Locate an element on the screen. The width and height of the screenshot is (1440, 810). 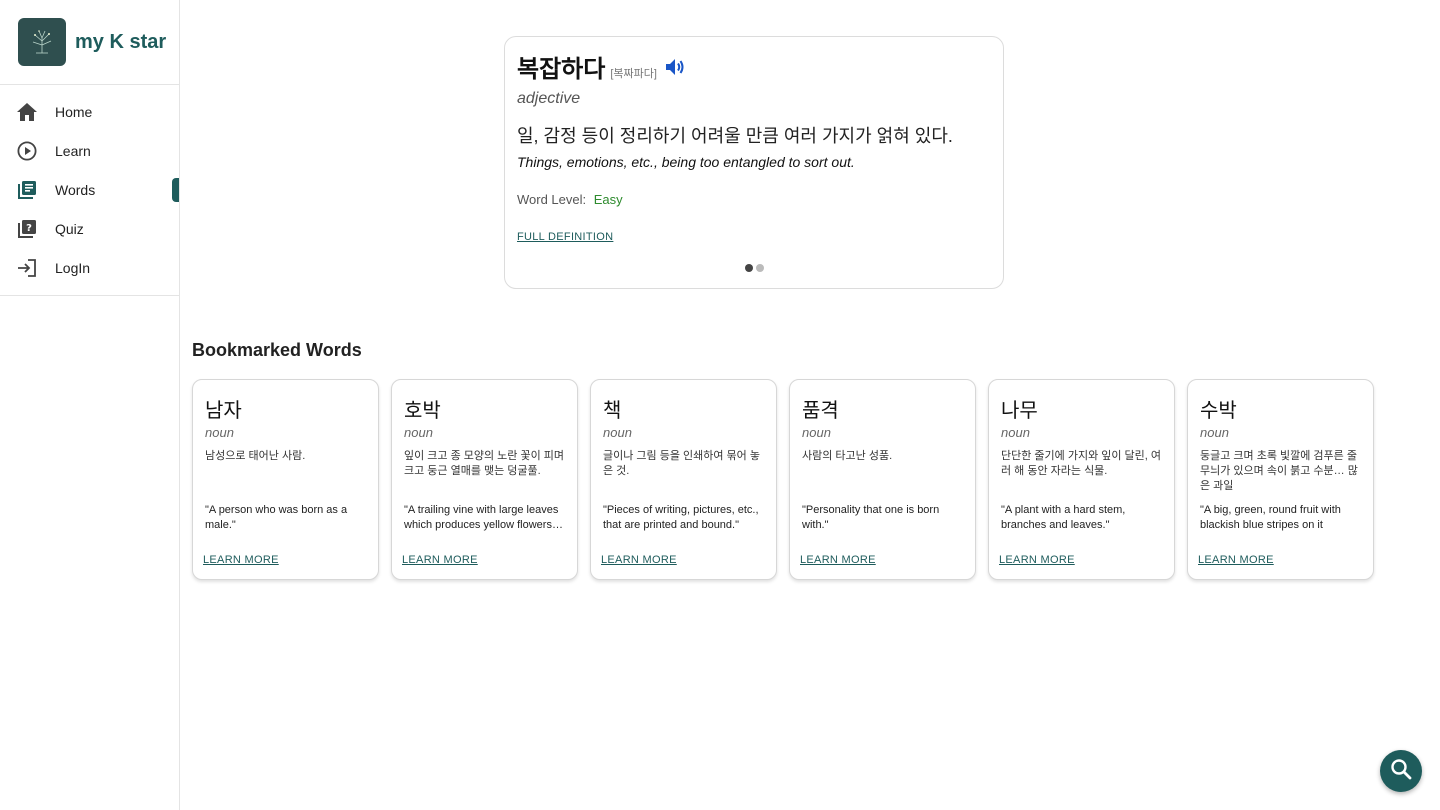
bookmarked-title: Bookmarked Words is located at coordinates (277, 350).